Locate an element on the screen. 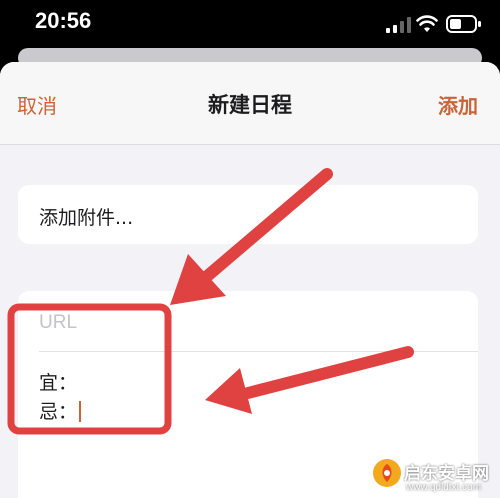 The width and height of the screenshot is (500, 498). wifi-icon is located at coordinates (427, 23).